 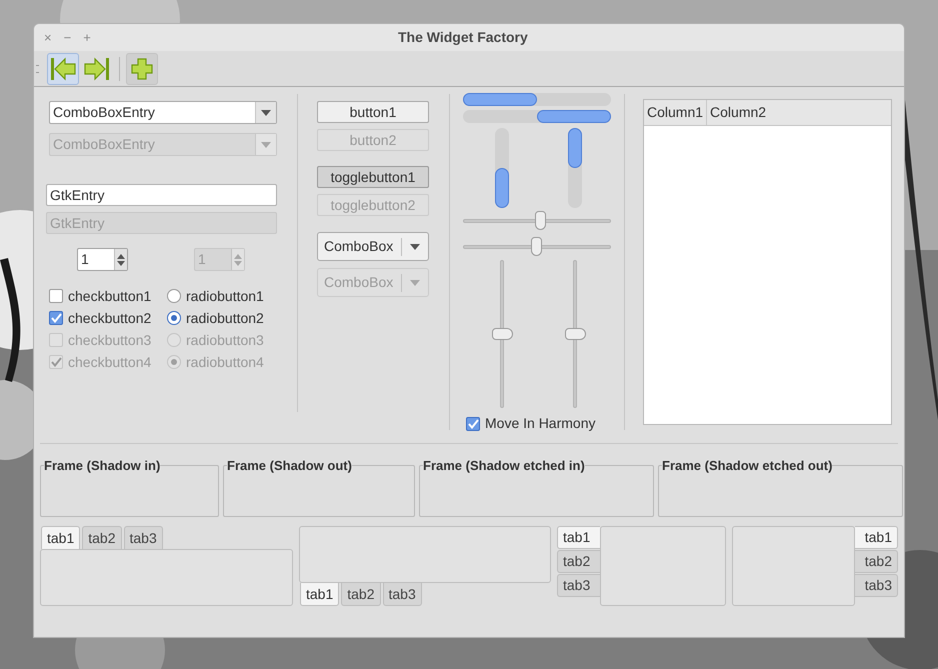 What do you see at coordinates (504, 466) in the screenshot?
I see `frame-label: Frame (Shadow etched in)` at bounding box center [504, 466].